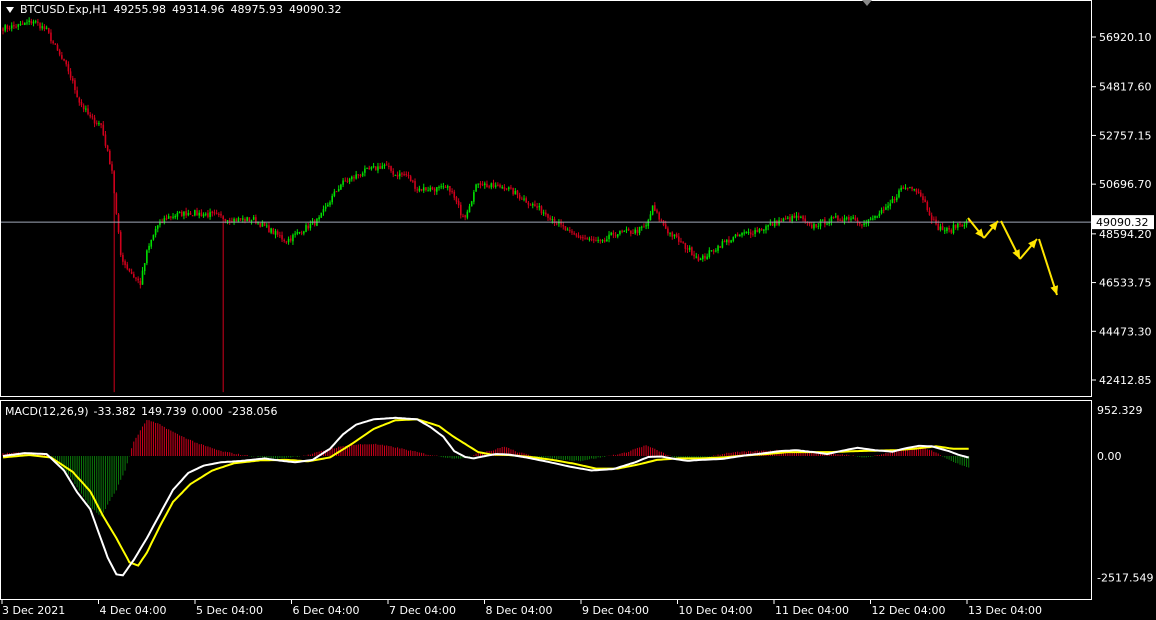 Image resolution: width=1156 pixels, height=620 pixels. What do you see at coordinates (1120, 410) in the screenshot?
I see `macd-tick-label: 952.329` at bounding box center [1120, 410].